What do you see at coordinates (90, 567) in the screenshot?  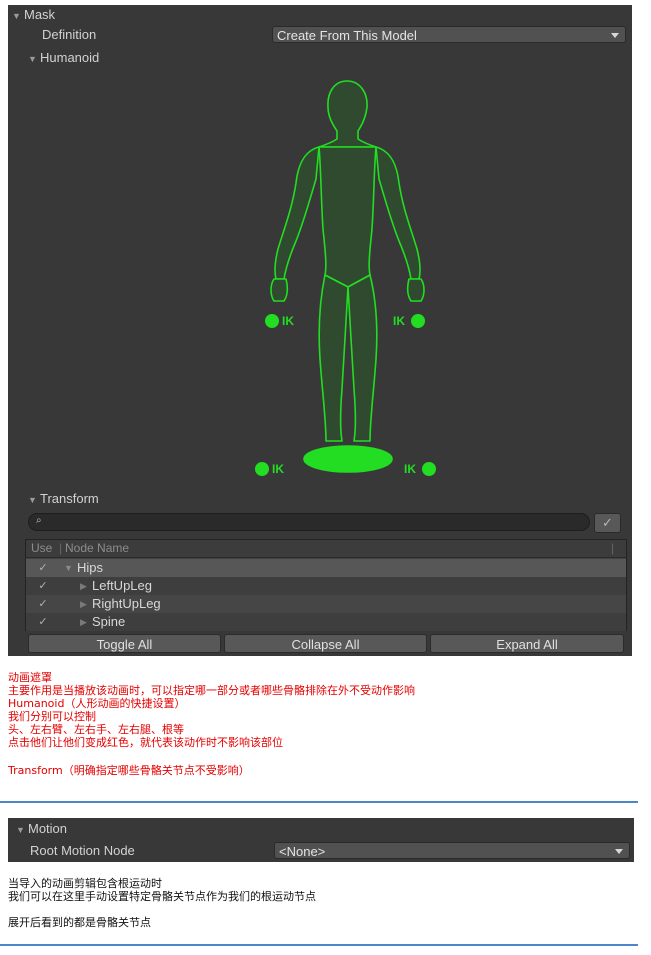 I see `node-name: Hips` at bounding box center [90, 567].